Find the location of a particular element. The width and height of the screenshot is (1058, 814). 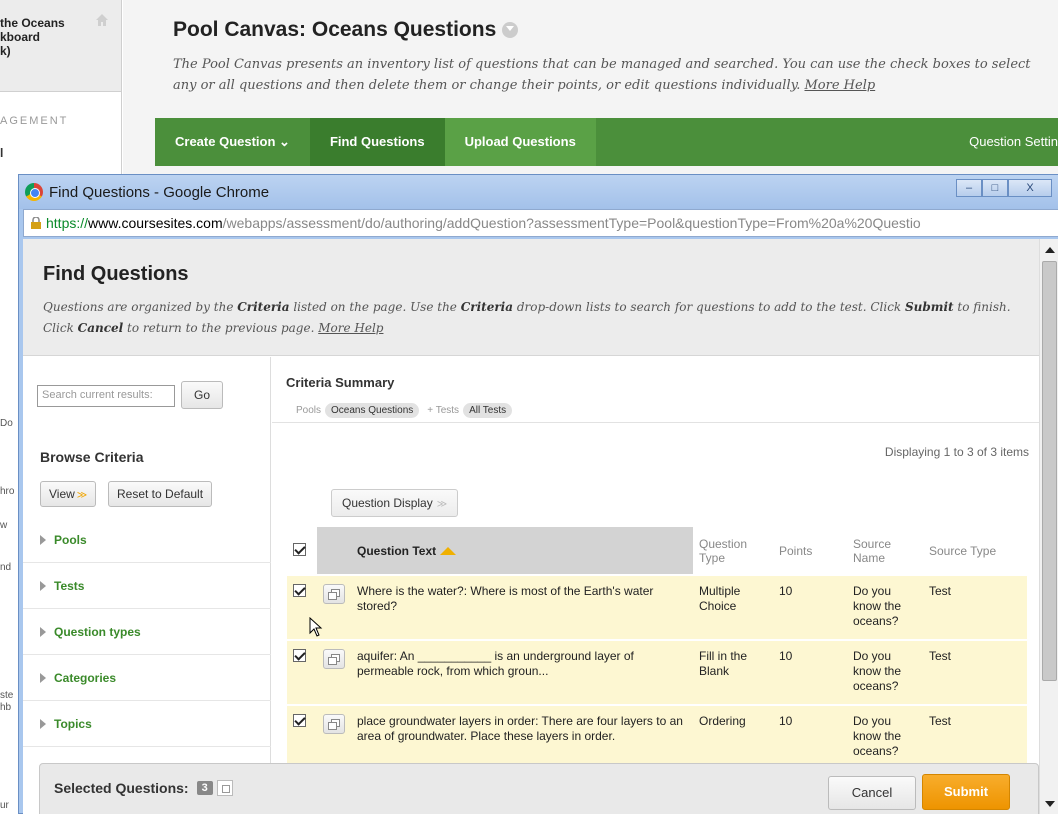

criteria-summary-row: Pools Oceans Questions + Tests All Tests is located at coordinates (408, 410).